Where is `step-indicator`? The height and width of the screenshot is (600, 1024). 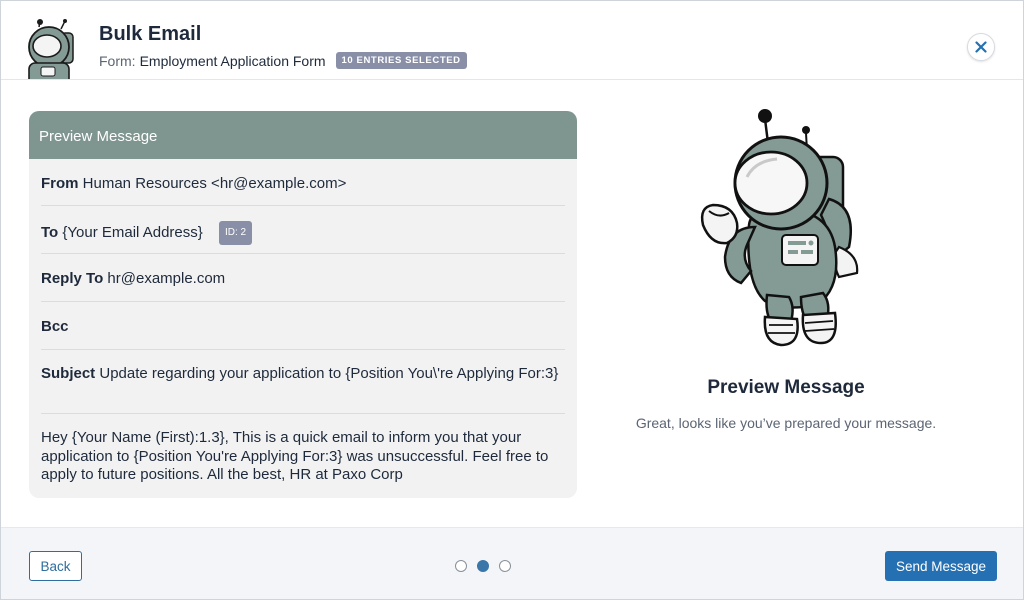 step-indicator is located at coordinates (483, 566).